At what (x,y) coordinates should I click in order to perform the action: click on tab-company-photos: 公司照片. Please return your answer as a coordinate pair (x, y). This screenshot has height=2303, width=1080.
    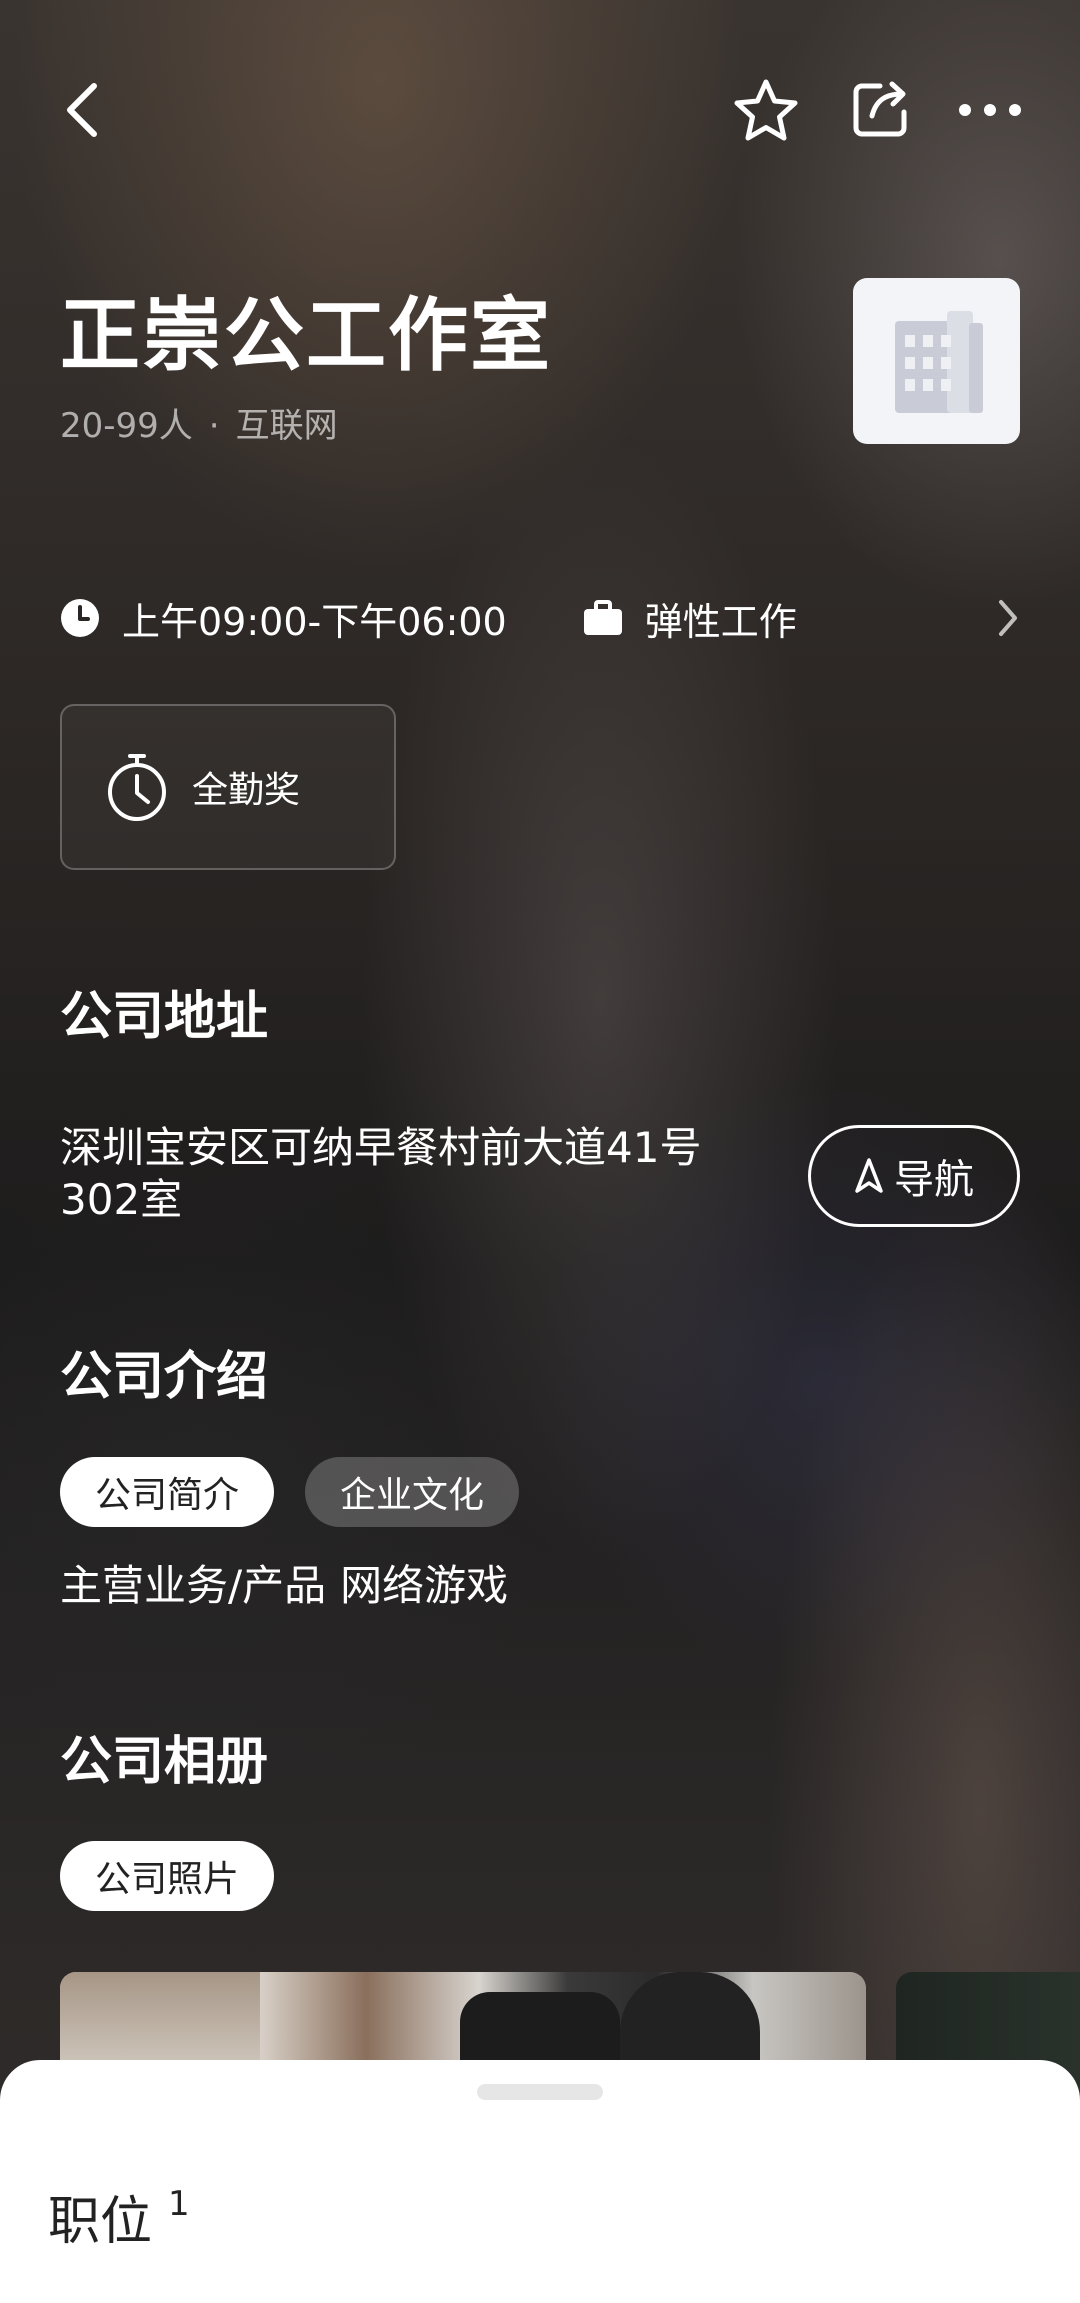
    Looking at the image, I should click on (167, 1876).